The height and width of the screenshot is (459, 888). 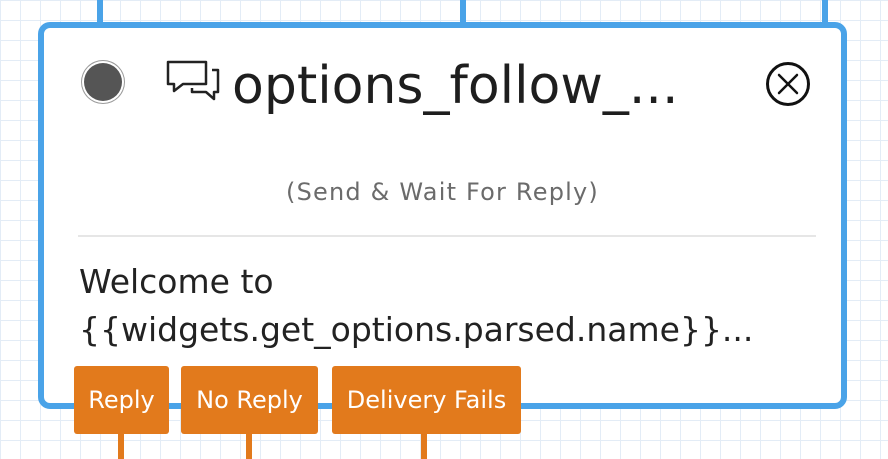 I want to click on message-body-line: Welcome to, so click(x=176, y=281).